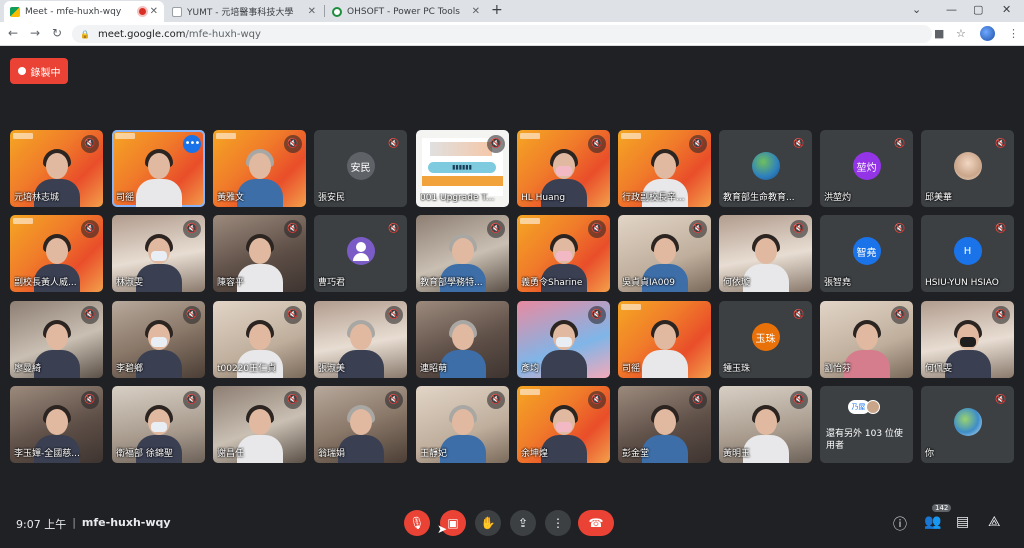 The height and width of the screenshot is (548, 1024). I want to click on participant-name: 邱美華, so click(939, 198).